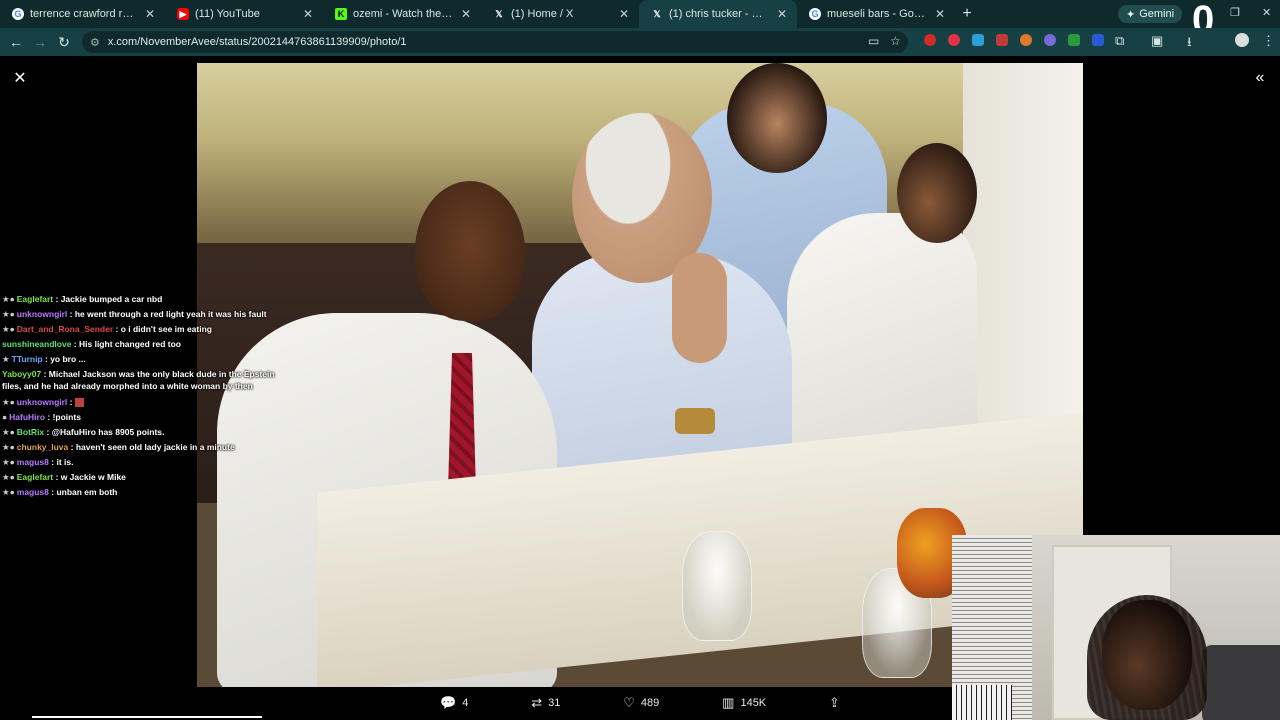 This screenshot has width=1280, height=720. Describe the element at coordinates (1260, 78) in the screenshot. I see `expand-sidebar-icon: «` at that location.